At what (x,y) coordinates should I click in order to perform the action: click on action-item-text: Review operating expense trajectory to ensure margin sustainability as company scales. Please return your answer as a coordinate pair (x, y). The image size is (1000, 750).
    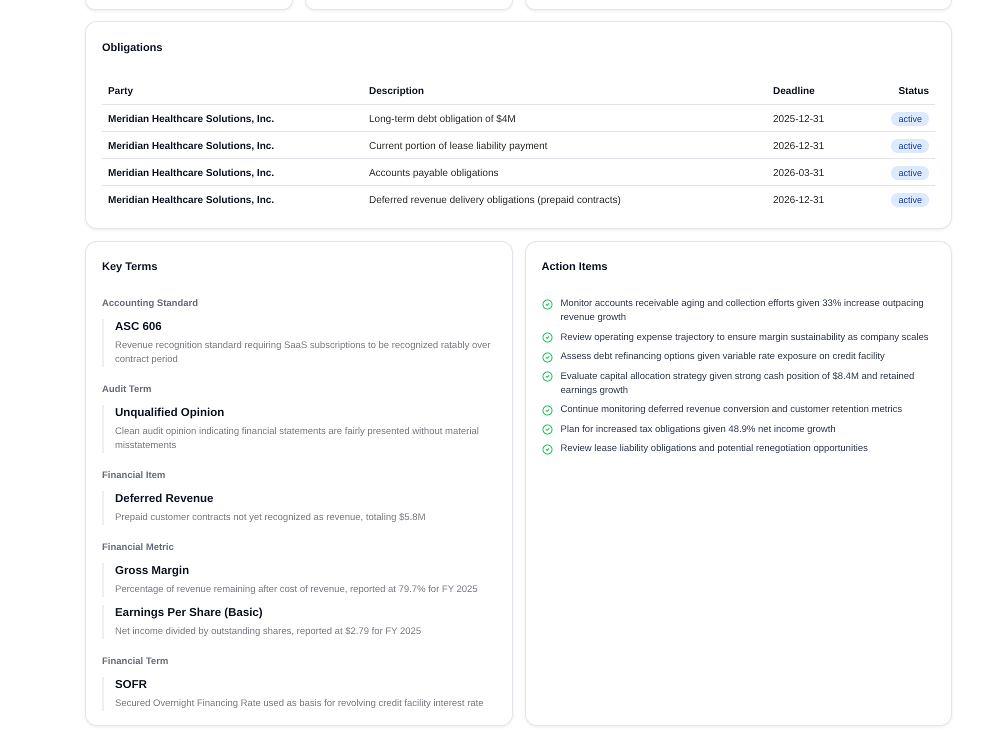
    Looking at the image, I should click on (744, 337).